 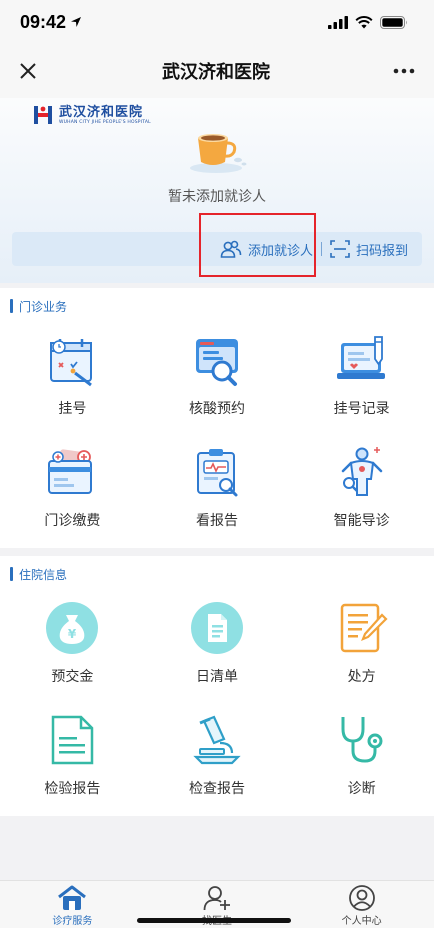 I want to click on signal-icon, so click(x=338, y=22).